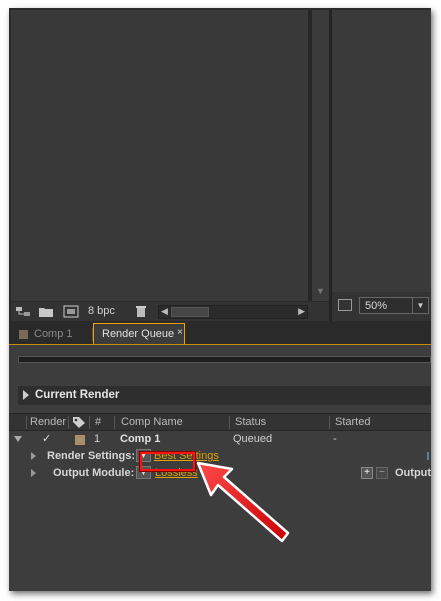  Describe the element at coordinates (79, 422) in the screenshot. I see `label-tag-icon` at that location.